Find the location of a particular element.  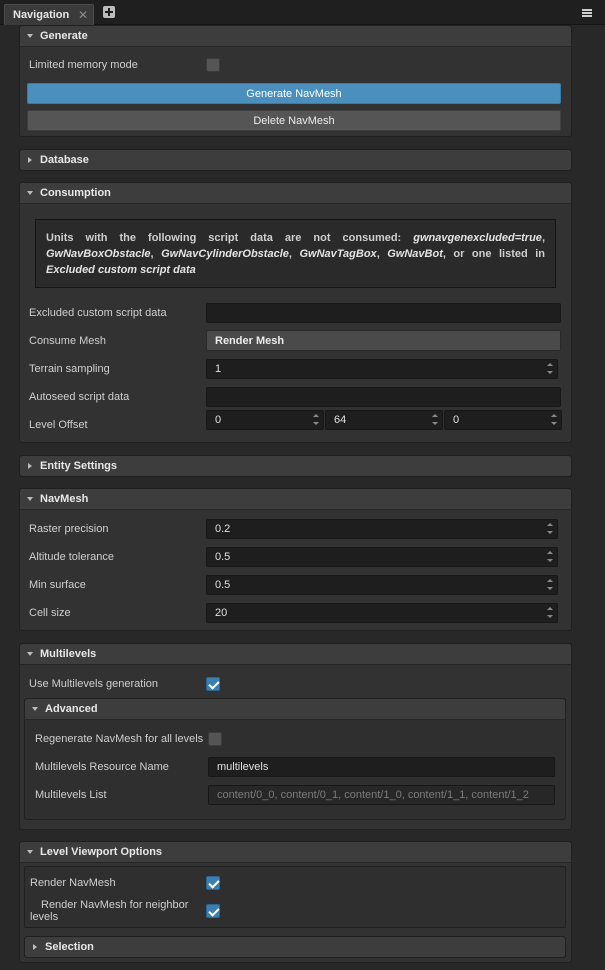

note-obstacle-box: GwNavBoxObstacle is located at coordinates (98, 254).